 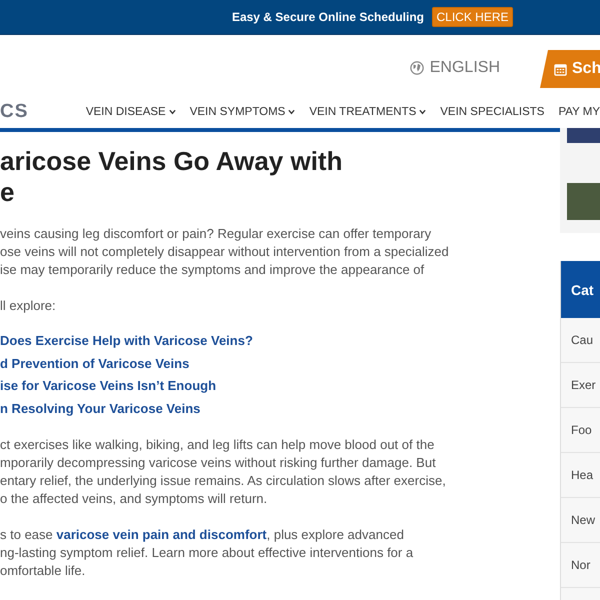 What do you see at coordinates (580, 430) in the screenshot?
I see `category-link: Foo` at bounding box center [580, 430].